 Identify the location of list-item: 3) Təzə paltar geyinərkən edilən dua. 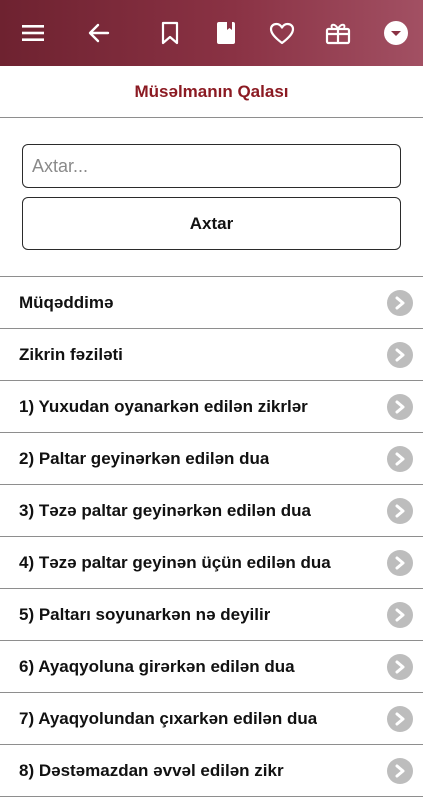
(211, 511).